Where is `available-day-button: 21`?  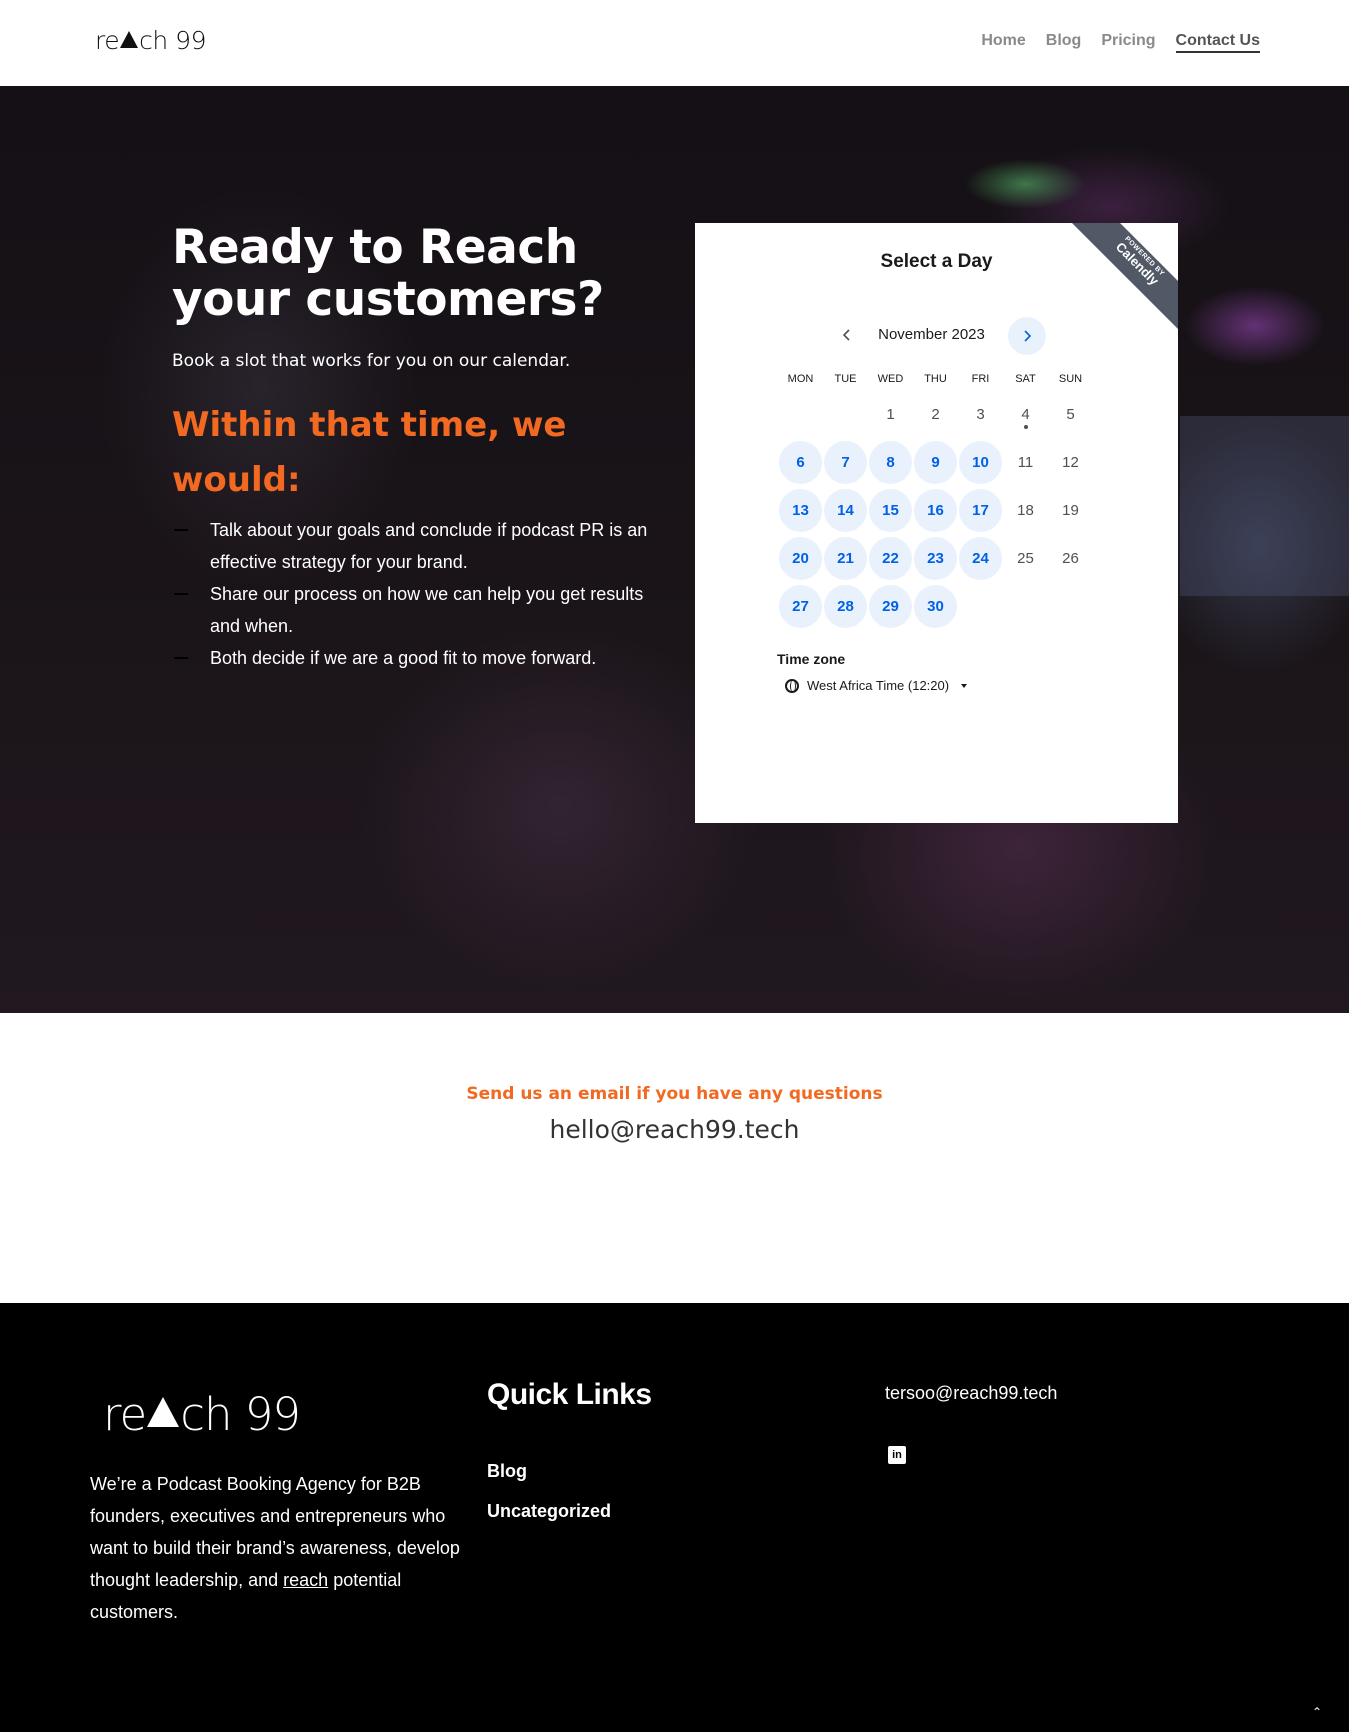
available-day-button: 21 is located at coordinates (845, 558).